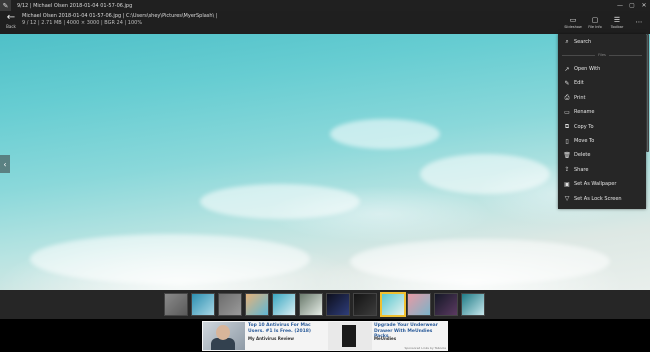  I want to click on menu-item-label: Copy To, so click(584, 126).